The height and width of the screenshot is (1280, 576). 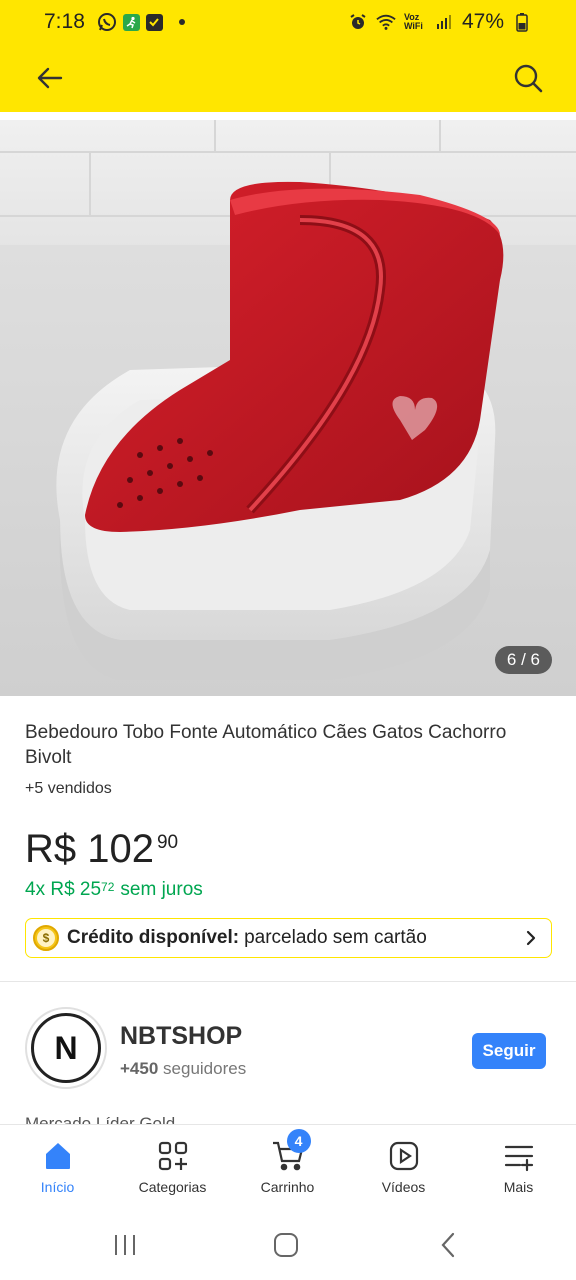 I want to click on wifi-icon, so click(x=386, y=22).